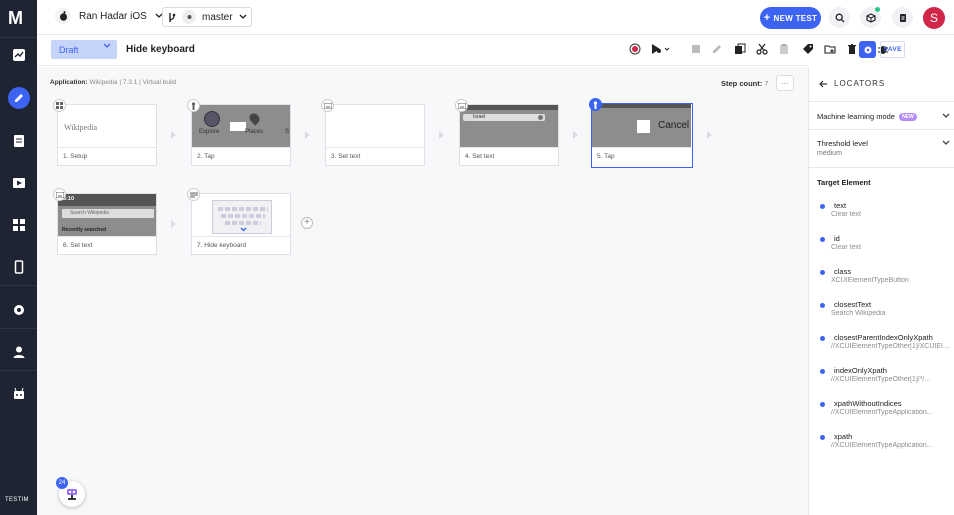 The image size is (954, 515). What do you see at coordinates (881, 148) in the screenshot?
I see `threshold-row: Threshold level medium` at bounding box center [881, 148].